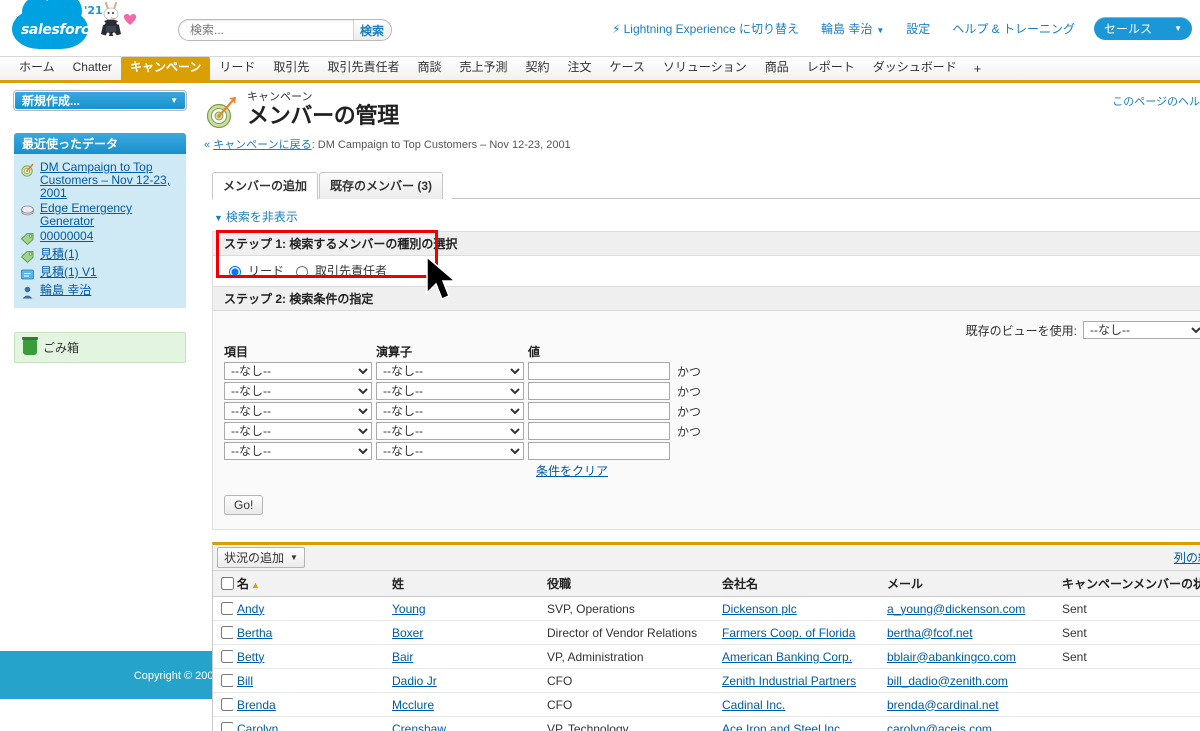  What do you see at coordinates (55, 25) in the screenshot?
I see `salesforce-logo: salesforce` at bounding box center [55, 25].